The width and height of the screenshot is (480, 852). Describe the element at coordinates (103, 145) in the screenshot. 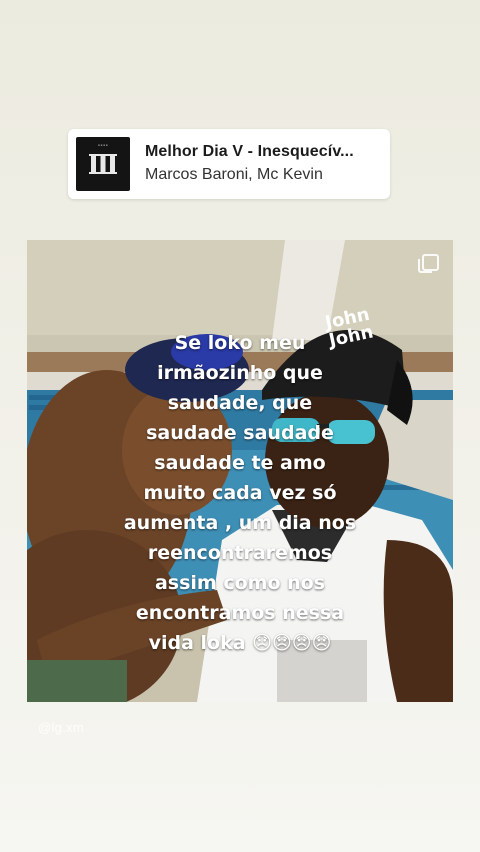

I see `album-art-text: ■ ■ ■ ■` at that location.